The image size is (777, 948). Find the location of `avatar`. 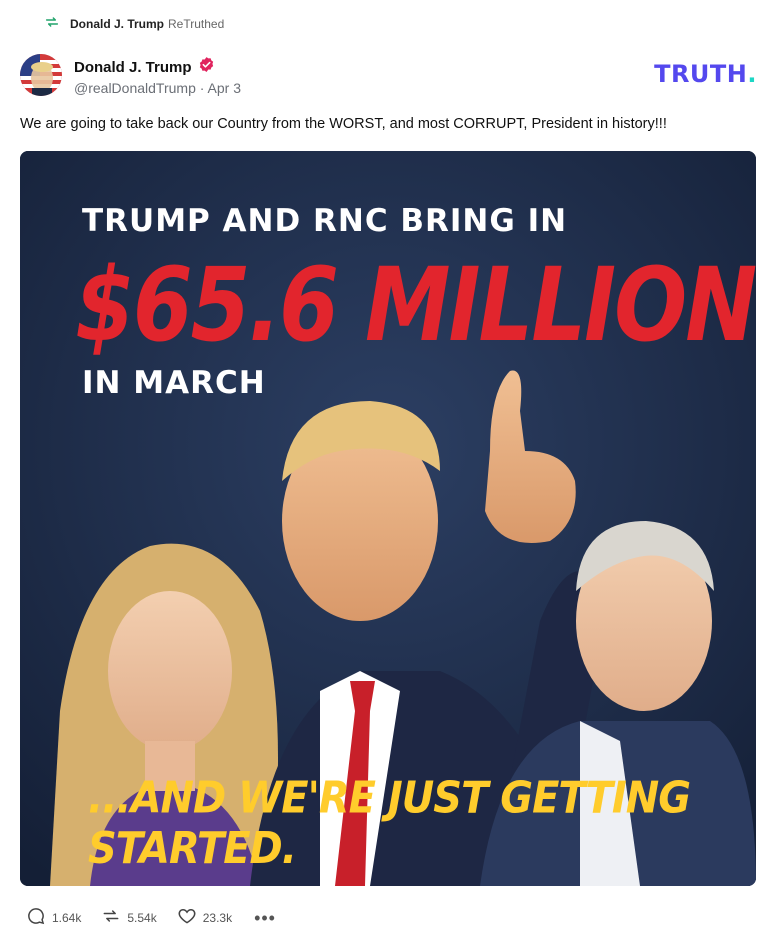

avatar is located at coordinates (41, 75).